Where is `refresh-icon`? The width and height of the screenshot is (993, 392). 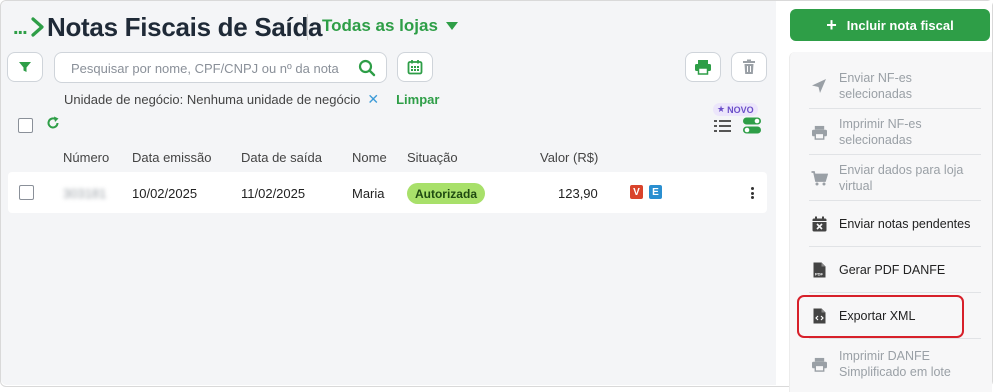
refresh-icon is located at coordinates (53, 123).